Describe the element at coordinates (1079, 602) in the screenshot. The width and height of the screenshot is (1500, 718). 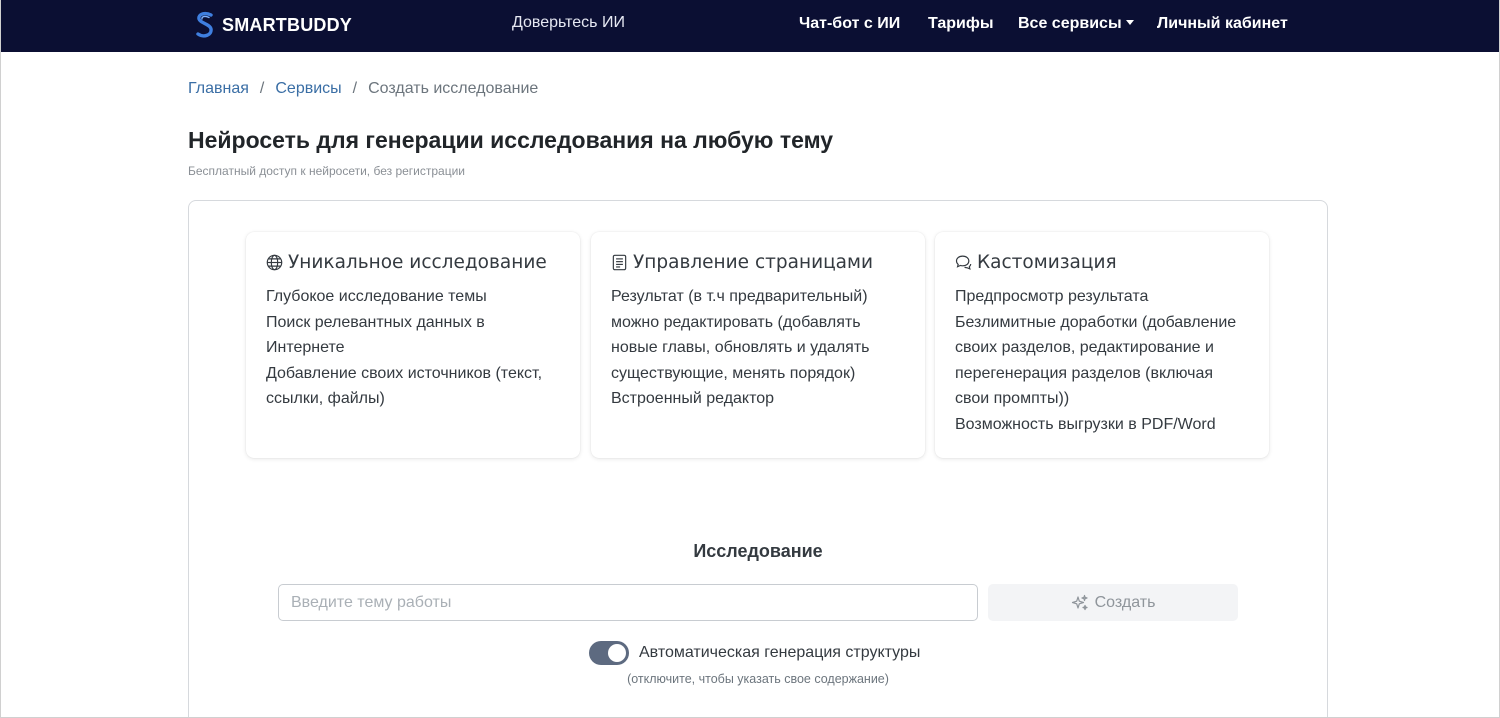
I see `sparkles-icon` at that location.